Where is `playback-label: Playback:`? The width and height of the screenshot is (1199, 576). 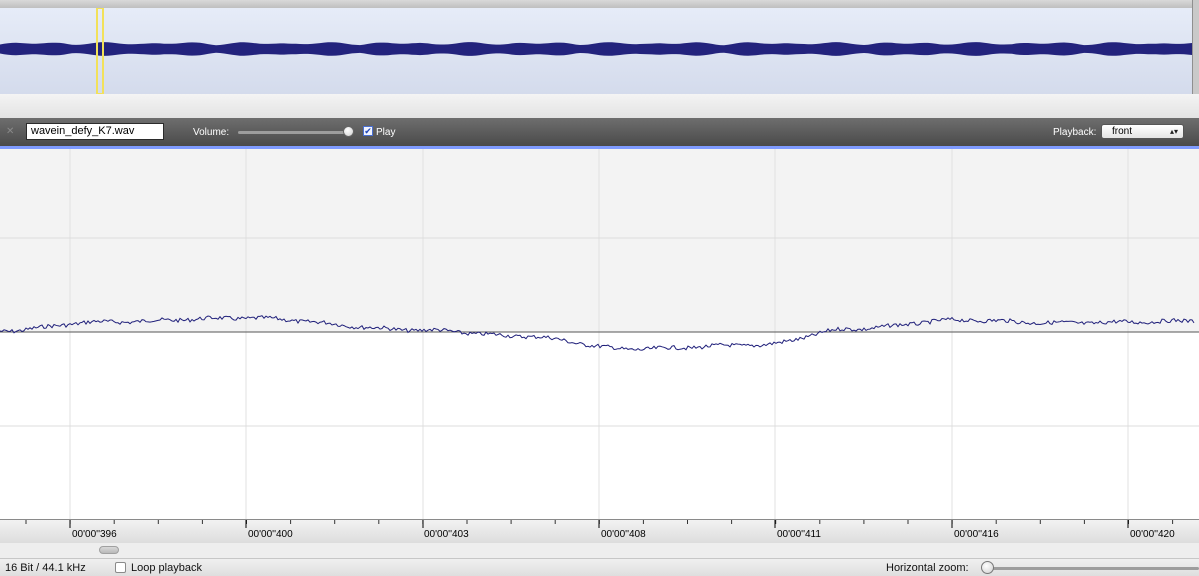 playback-label: Playback: is located at coordinates (1075, 132).